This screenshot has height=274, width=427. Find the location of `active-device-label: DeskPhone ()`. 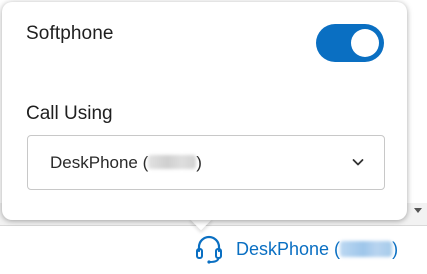

active-device-label: DeskPhone () is located at coordinates (317, 249).